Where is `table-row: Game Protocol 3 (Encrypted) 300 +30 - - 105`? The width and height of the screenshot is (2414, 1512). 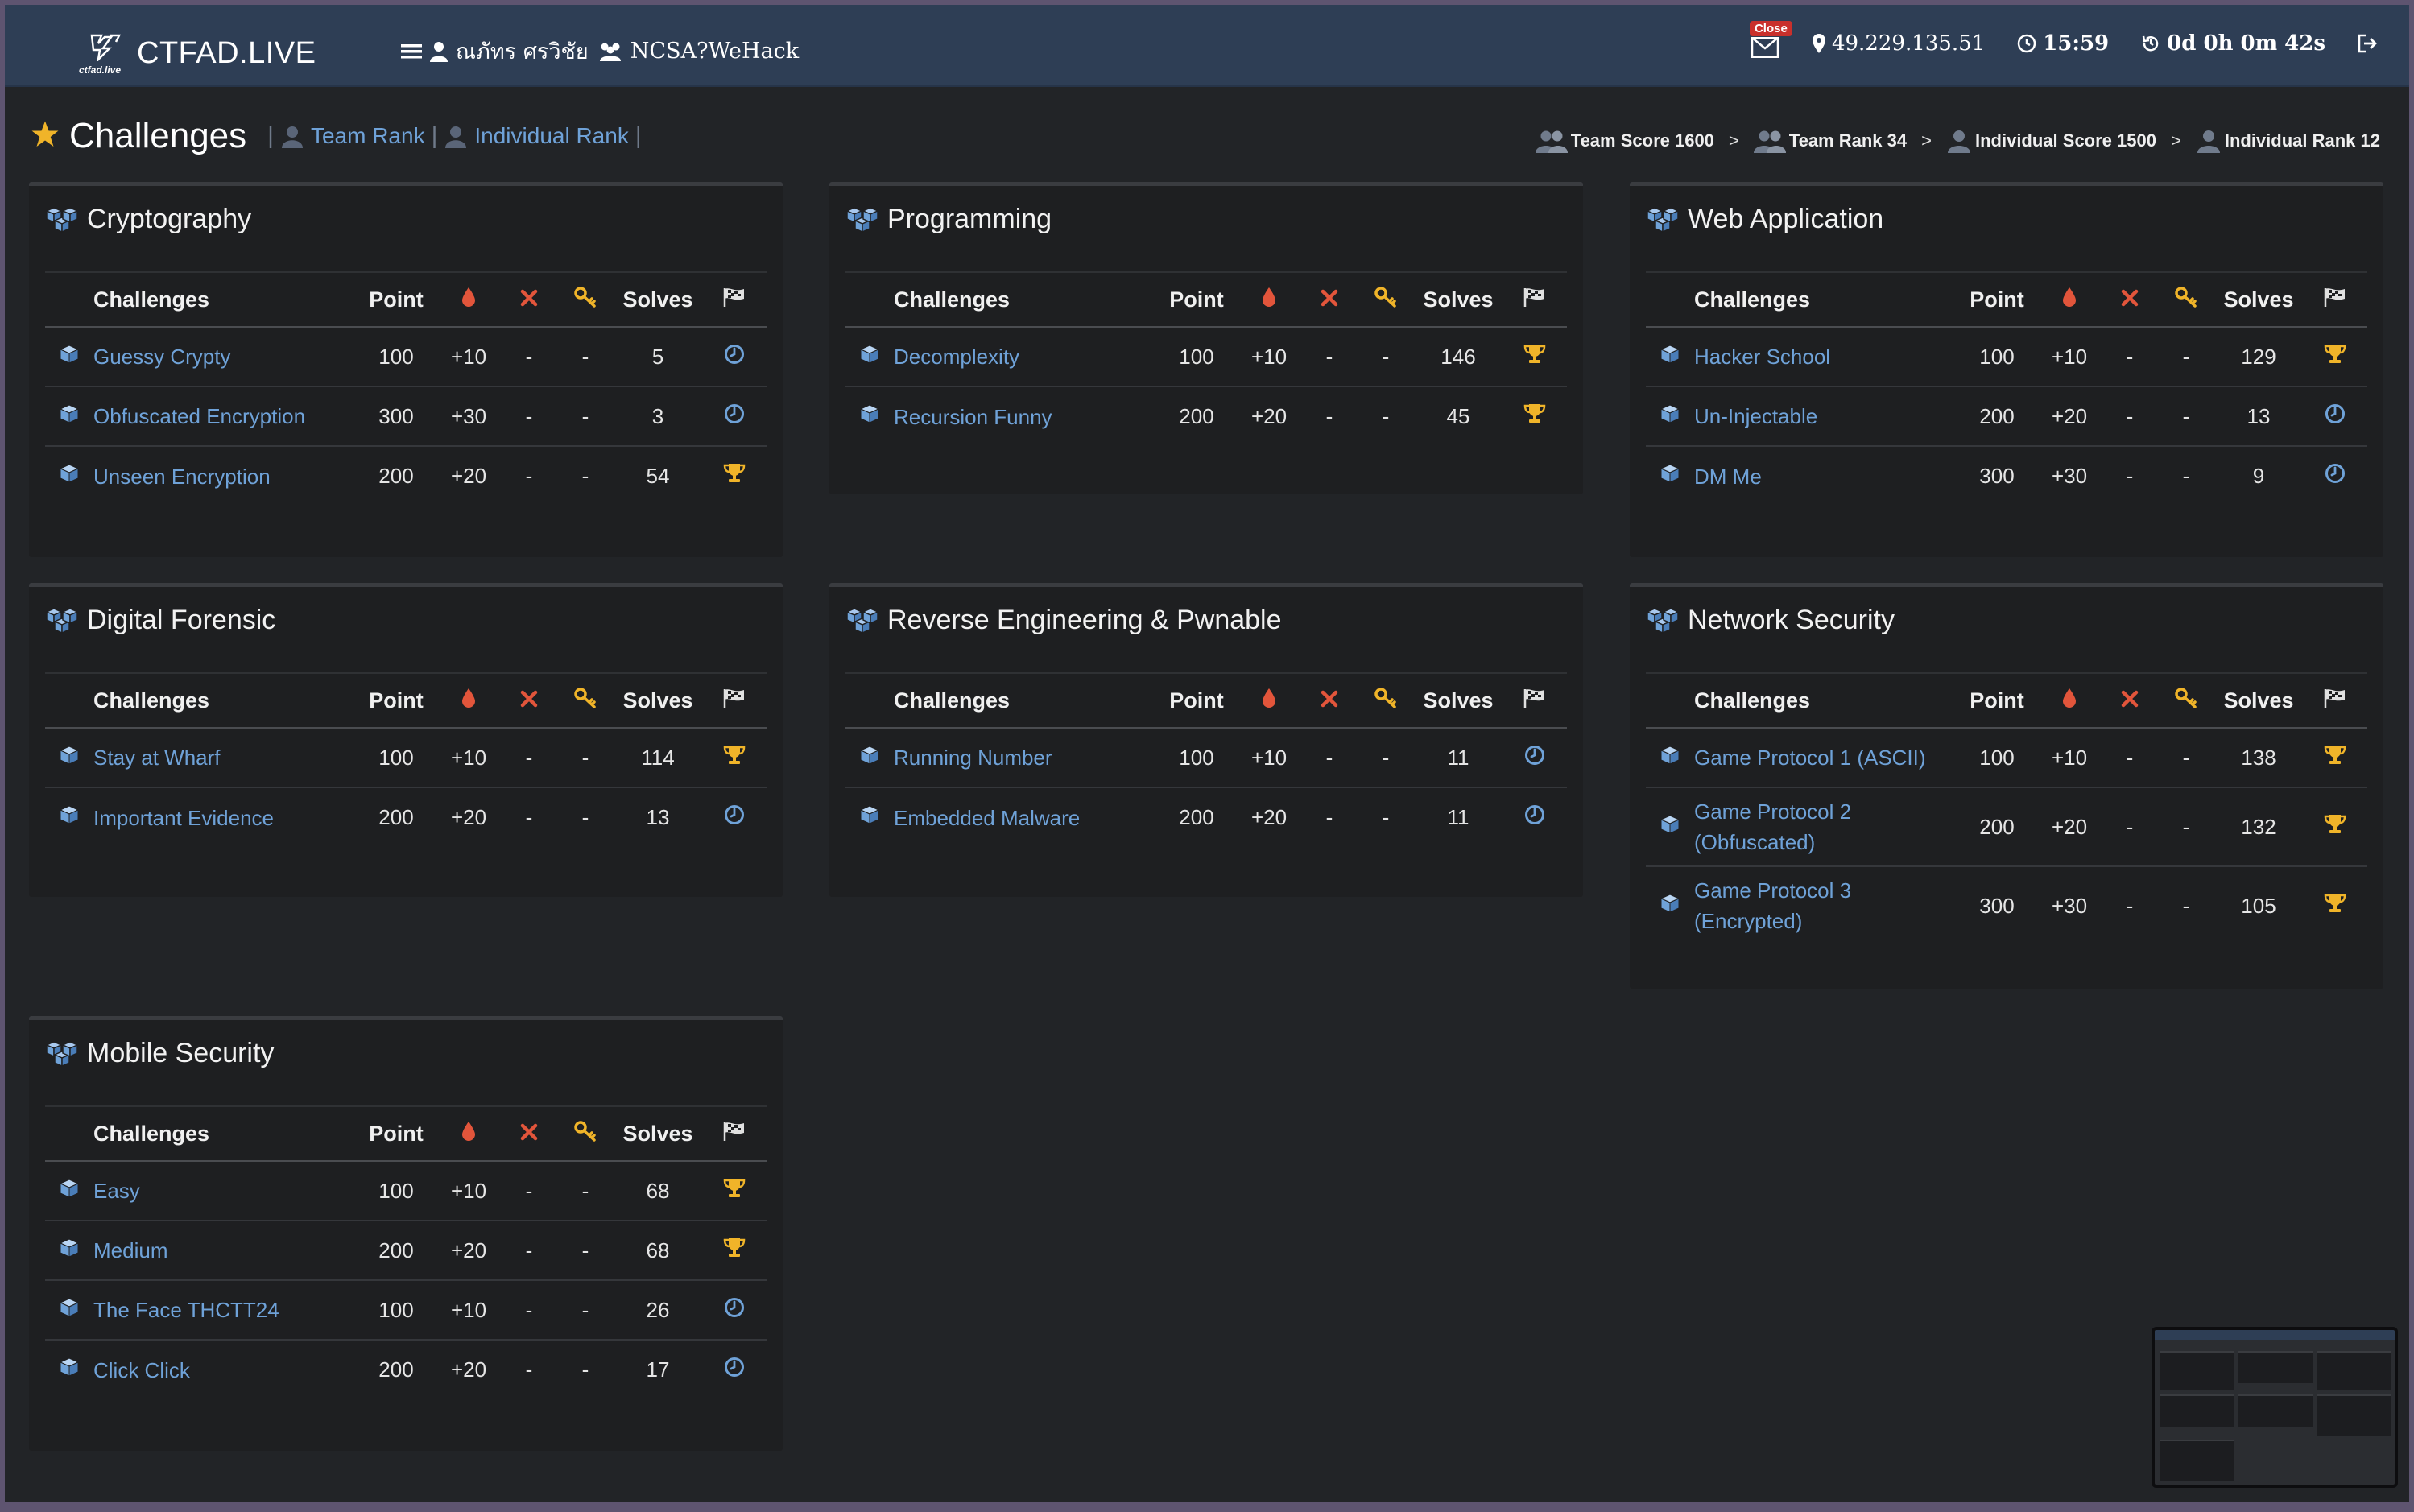
table-row: Game Protocol 3 (Encrypted) 300 +30 - - 105 is located at coordinates (2006, 905).